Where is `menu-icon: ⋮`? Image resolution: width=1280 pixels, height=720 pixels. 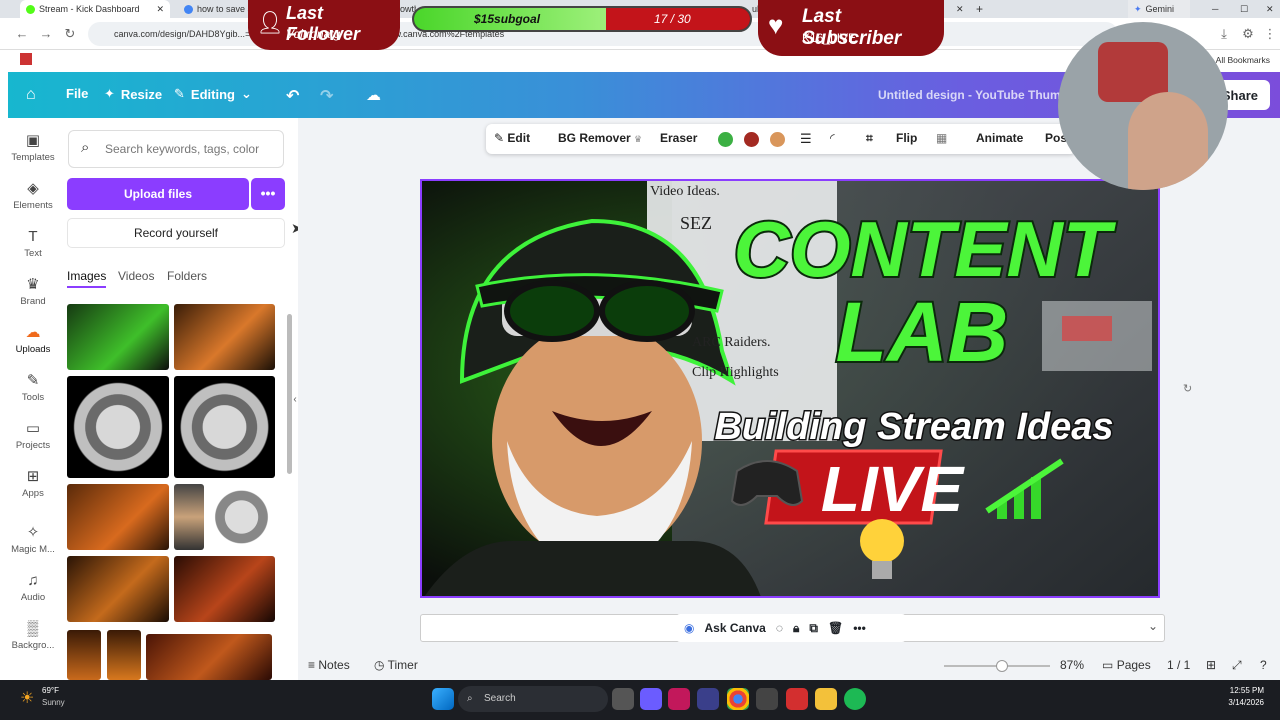 menu-icon: ⋮ is located at coordinates (1270, 34).